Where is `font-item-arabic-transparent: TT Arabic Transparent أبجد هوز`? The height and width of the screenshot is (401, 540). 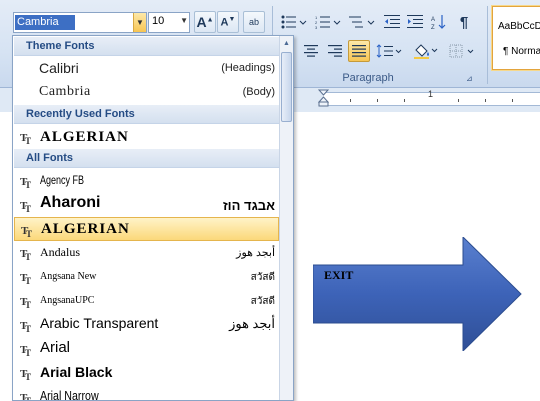
font-item-arabic-transparent: TT Arabic Transparent أبجد هوز is located at coordinates (146, 325).